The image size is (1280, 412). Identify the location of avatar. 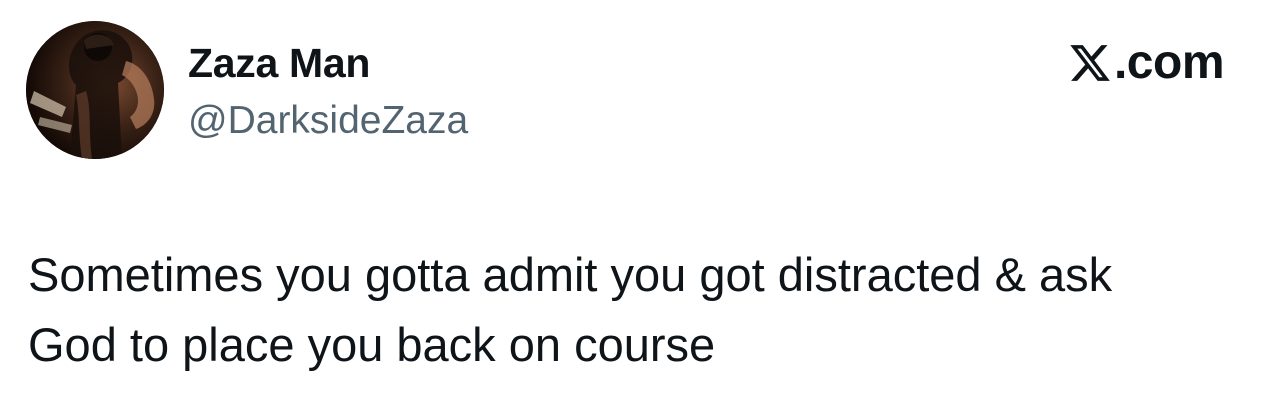
(95, 90).